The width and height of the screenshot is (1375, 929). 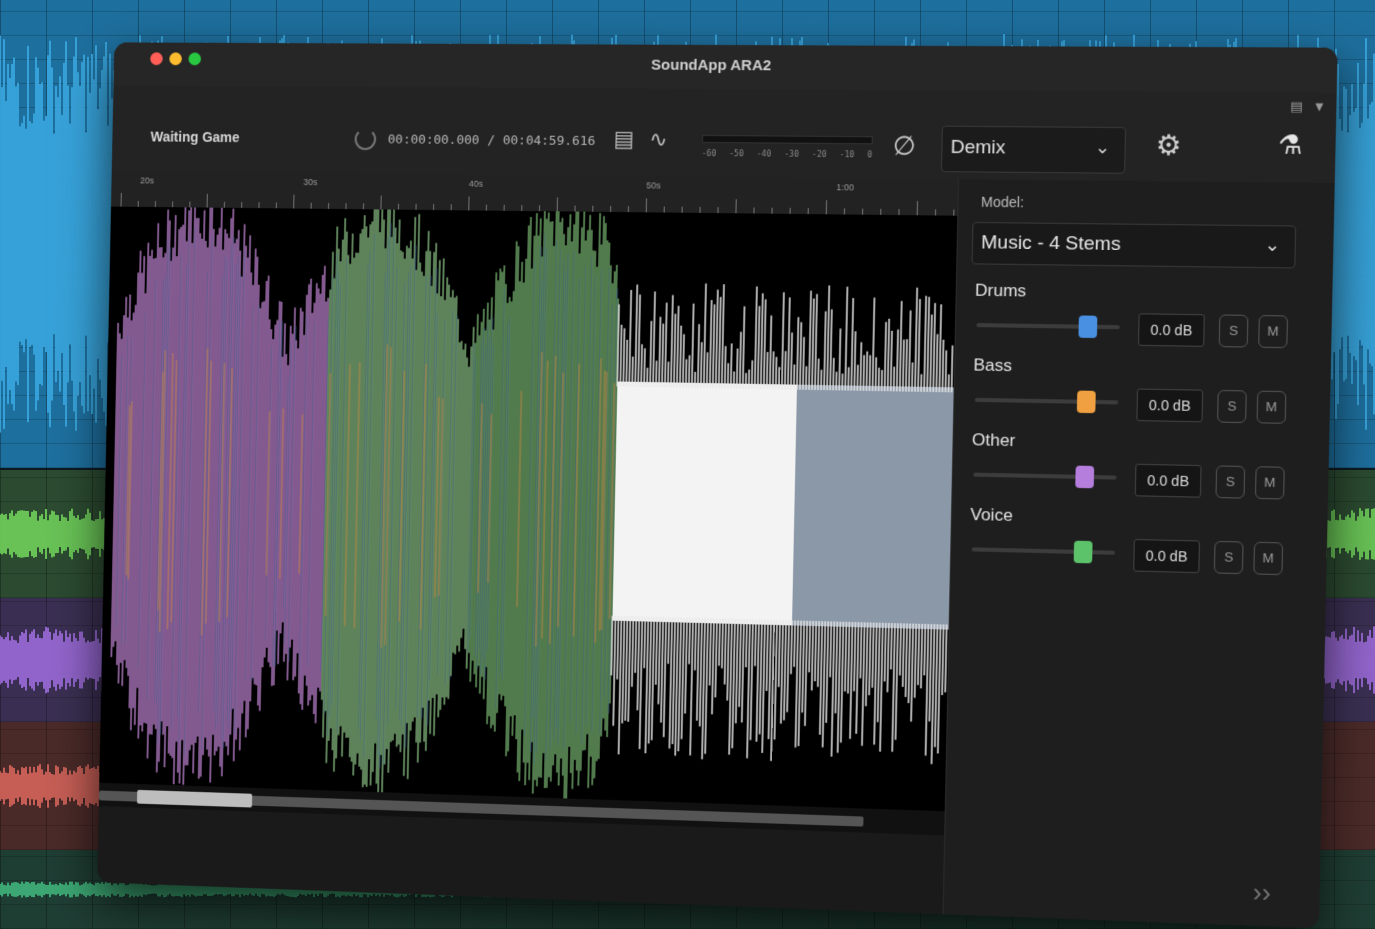 I want to click on model-select: Music - 4 Stems ⌄, so click(x=1134, y=245).